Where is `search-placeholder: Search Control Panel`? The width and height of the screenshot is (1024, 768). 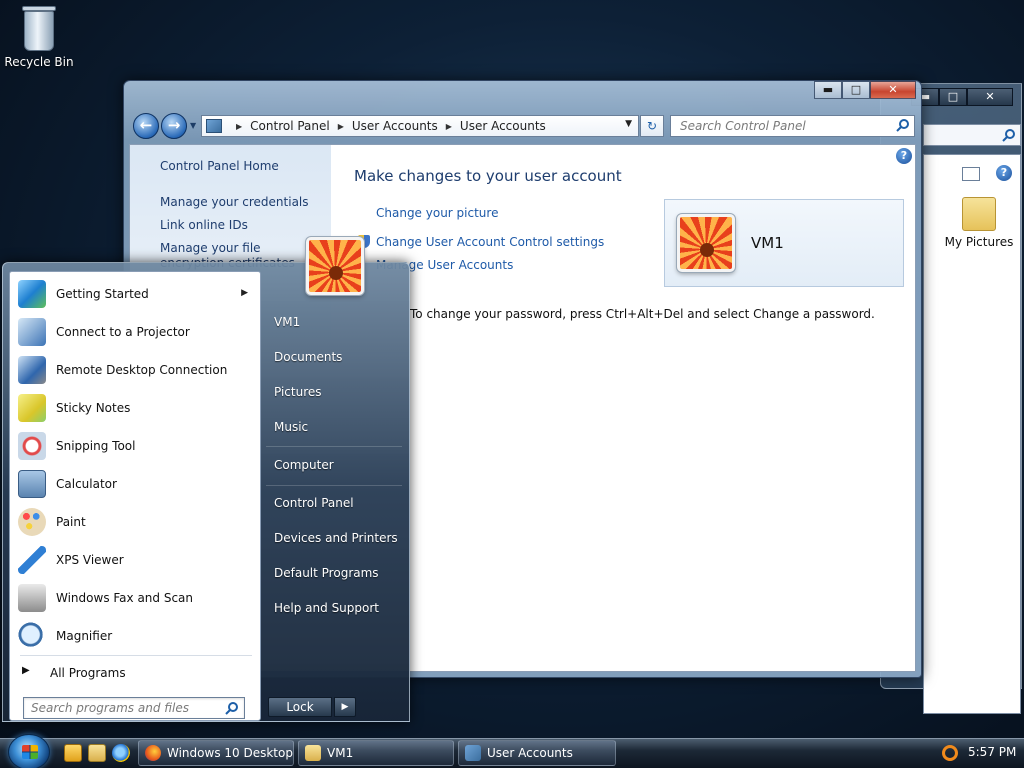
search-placeholder: Search Control Panel is located at coordinates (743, 126).